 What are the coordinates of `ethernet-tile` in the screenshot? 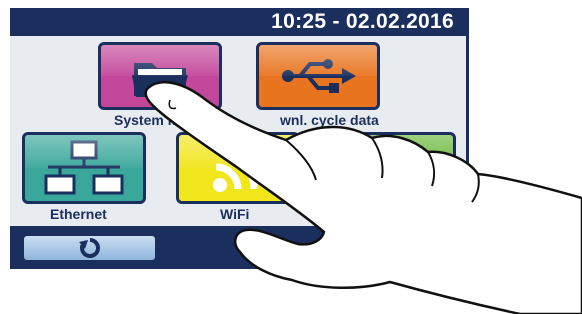 It's located at (84, 168).